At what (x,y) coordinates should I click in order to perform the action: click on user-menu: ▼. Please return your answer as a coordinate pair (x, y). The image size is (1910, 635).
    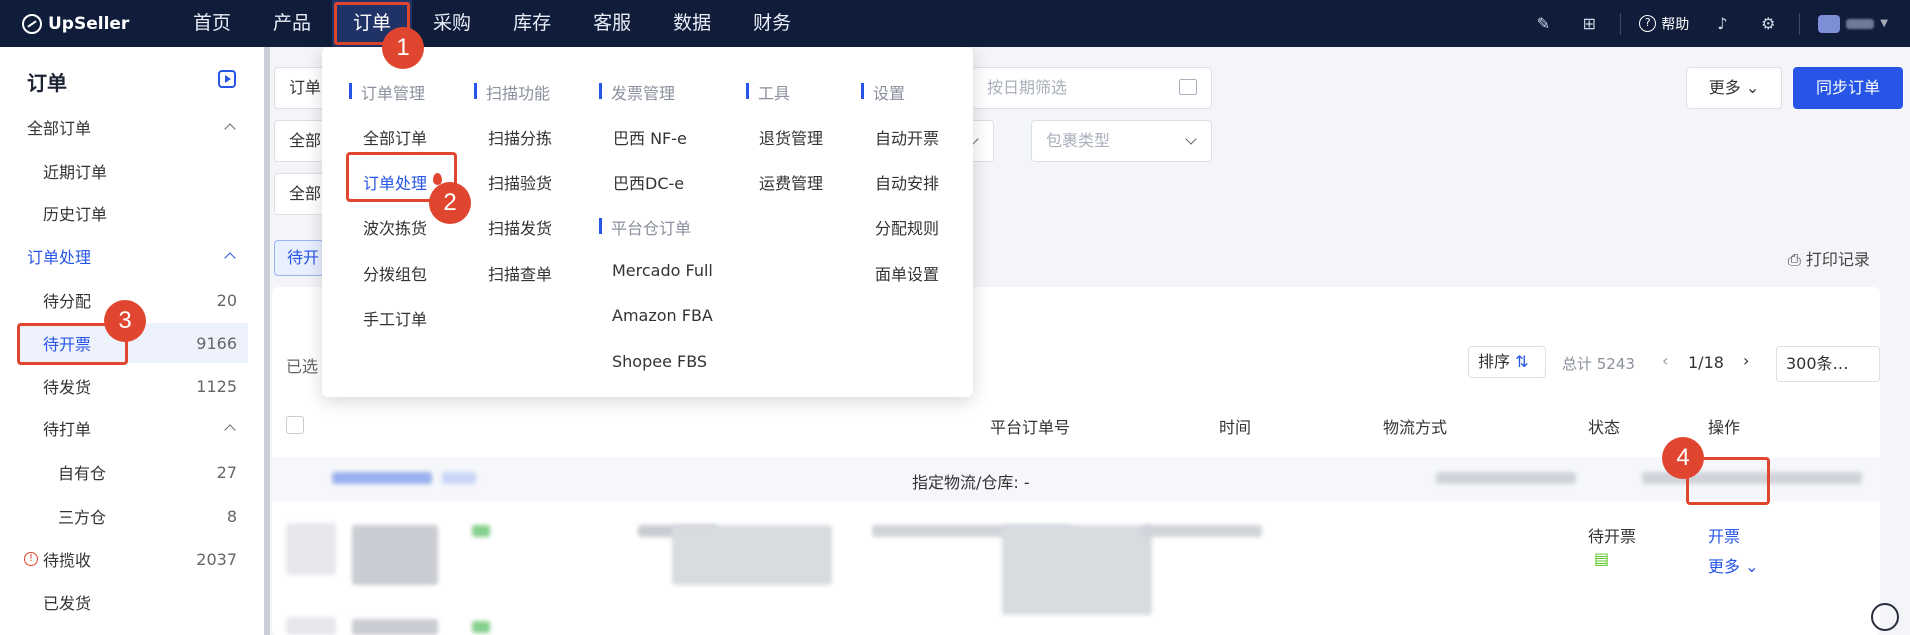
    Looking at the image, I should click on (1853, 23).